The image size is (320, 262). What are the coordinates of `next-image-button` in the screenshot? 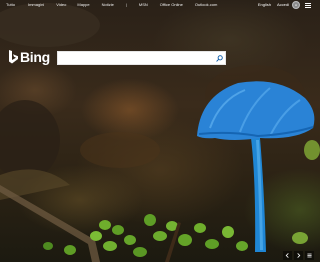 It's located at (298, 255).